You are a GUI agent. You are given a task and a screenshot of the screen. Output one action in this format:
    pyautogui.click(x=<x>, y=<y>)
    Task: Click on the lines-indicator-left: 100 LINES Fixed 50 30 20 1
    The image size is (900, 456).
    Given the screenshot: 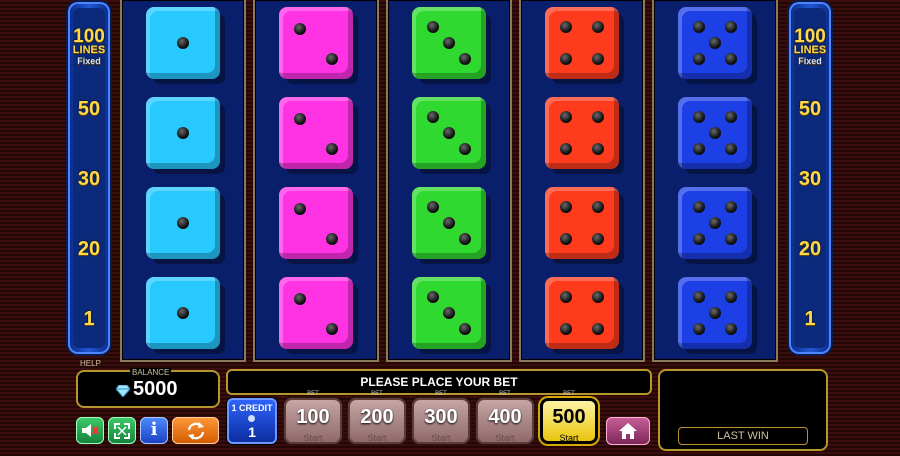 What is the action you would take?
    pyautogui.click(x=89, y=178)
    